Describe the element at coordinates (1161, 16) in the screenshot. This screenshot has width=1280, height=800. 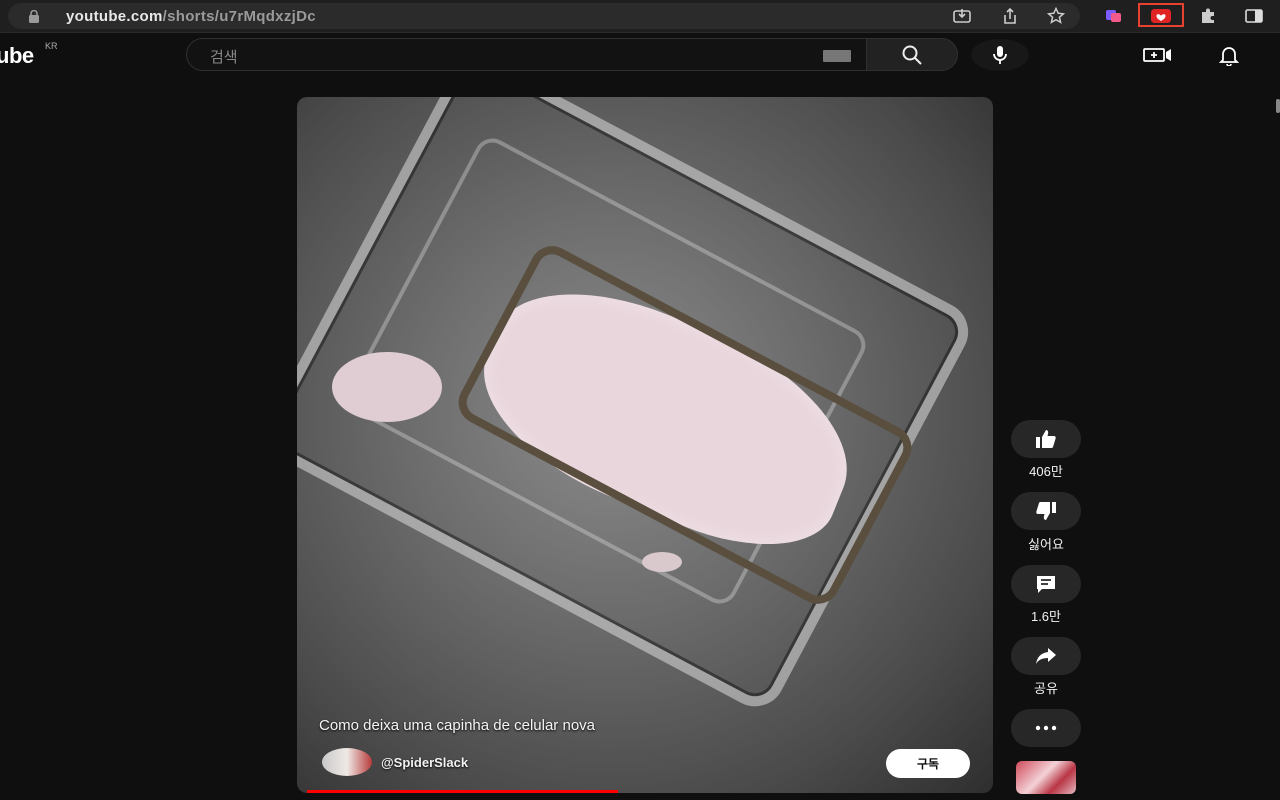
I see `youtube-extension-icon` at that location.